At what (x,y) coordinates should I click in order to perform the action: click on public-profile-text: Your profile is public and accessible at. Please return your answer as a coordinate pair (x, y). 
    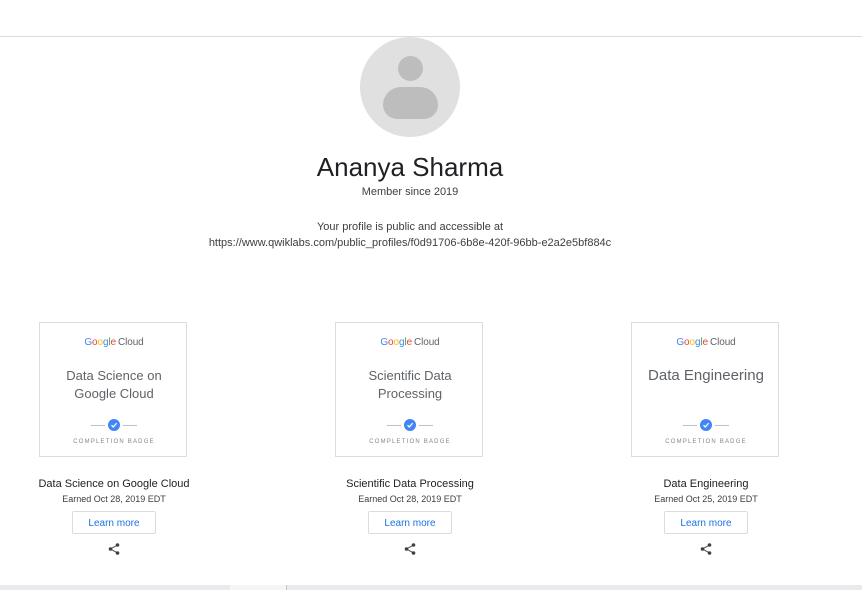
    Looking at the image, I should click on (410, 227).